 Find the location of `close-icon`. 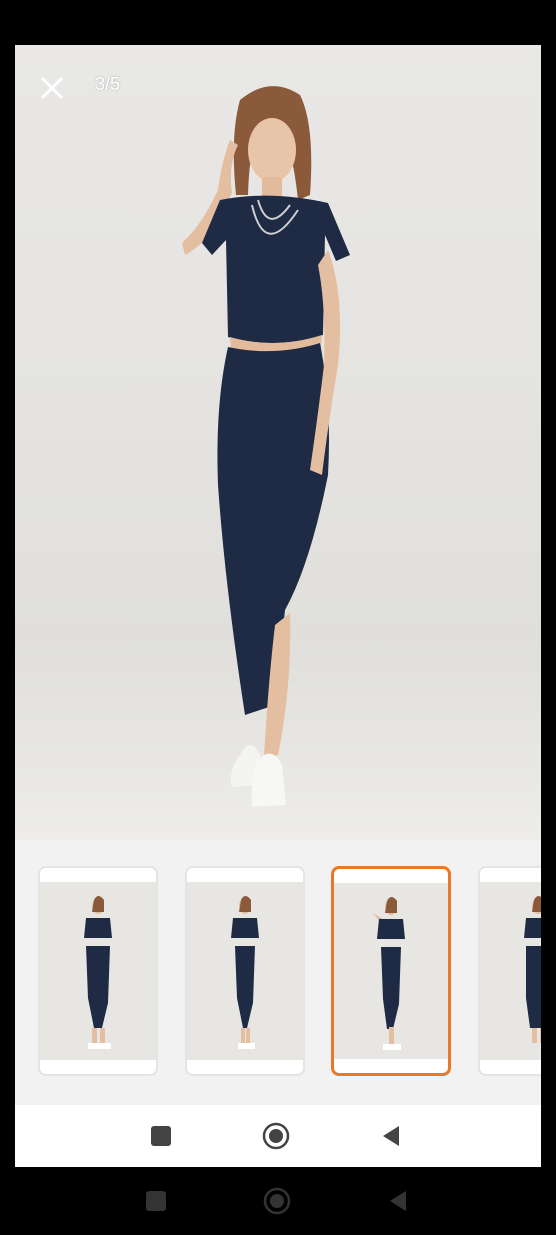

close-icon is located at coordinates (52, 88).